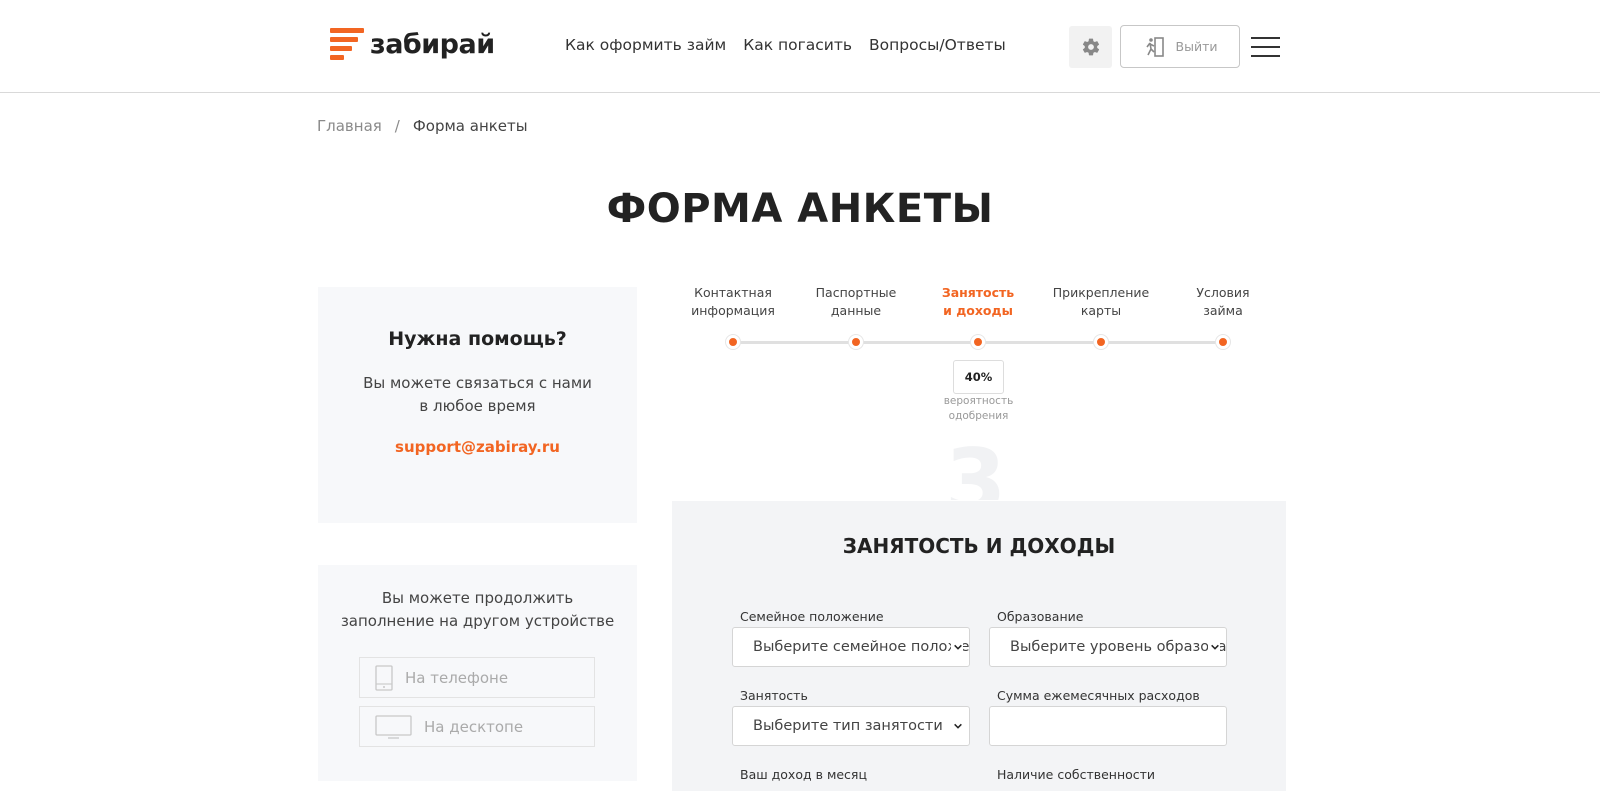 The height and width of the screenshot is (791, 1600). What do you see at coordinates (1265, 47) in the screenshot?
I see `hamburger-menu-icon` at bounding box center [1265, 47].